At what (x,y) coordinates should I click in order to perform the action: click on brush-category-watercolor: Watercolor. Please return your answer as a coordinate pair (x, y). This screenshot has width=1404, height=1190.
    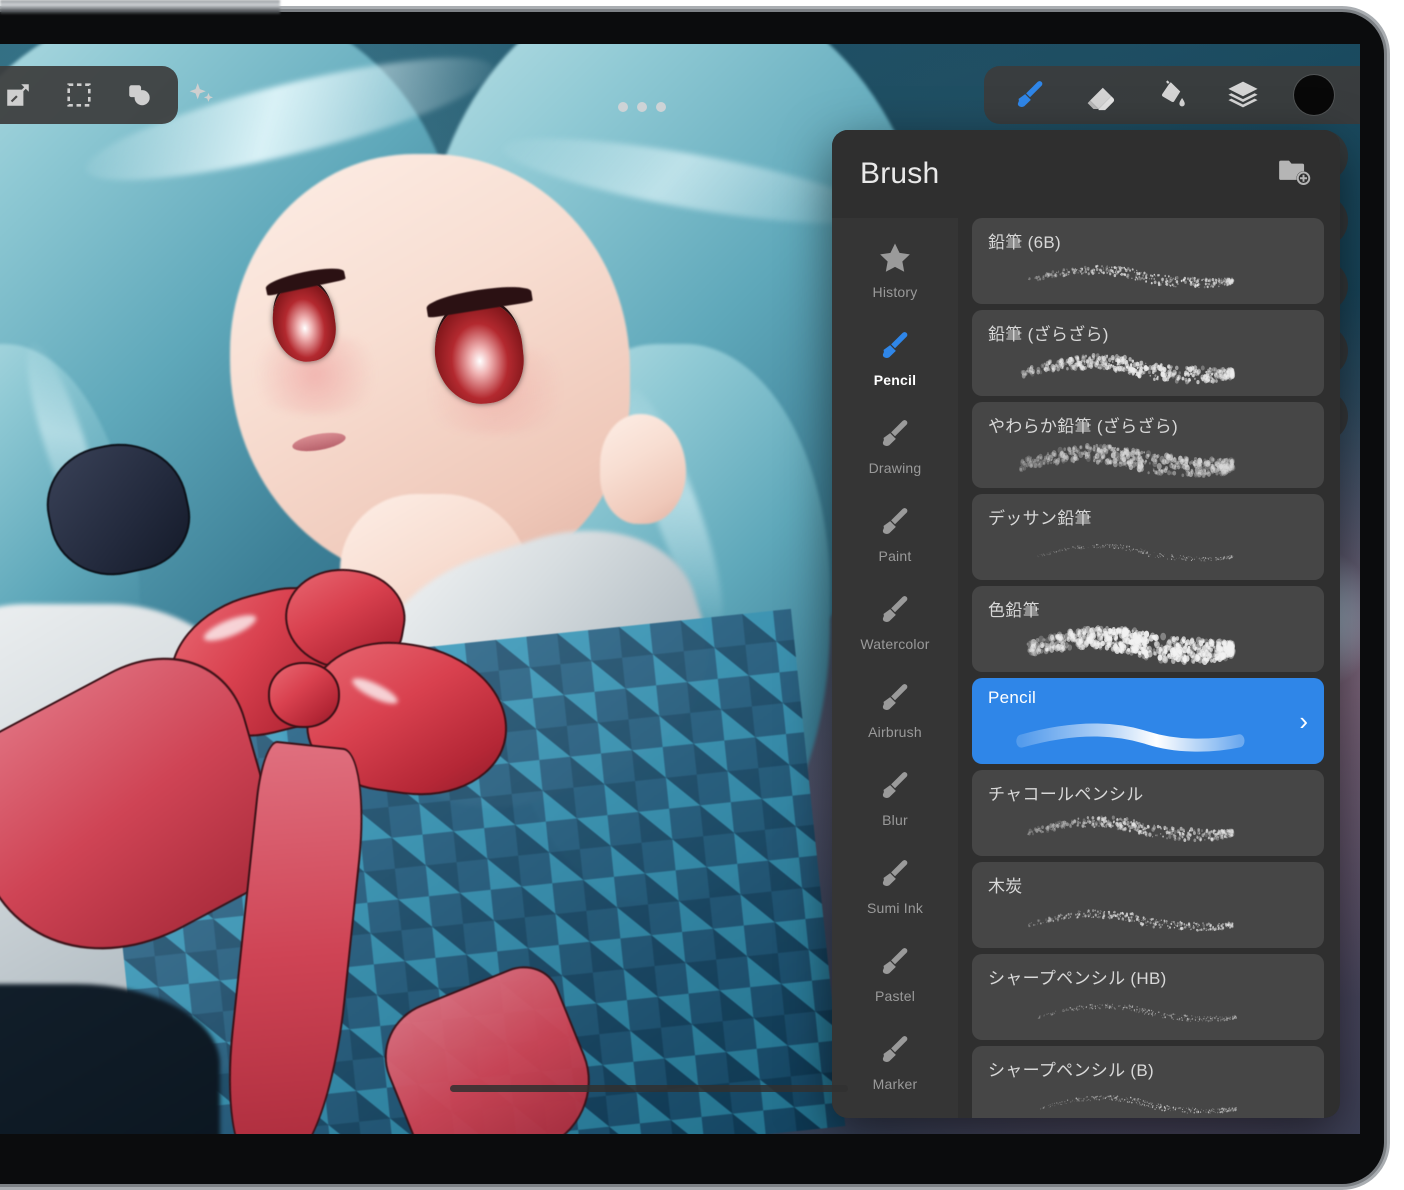
    Looking at the image, I should click on (895, 622).